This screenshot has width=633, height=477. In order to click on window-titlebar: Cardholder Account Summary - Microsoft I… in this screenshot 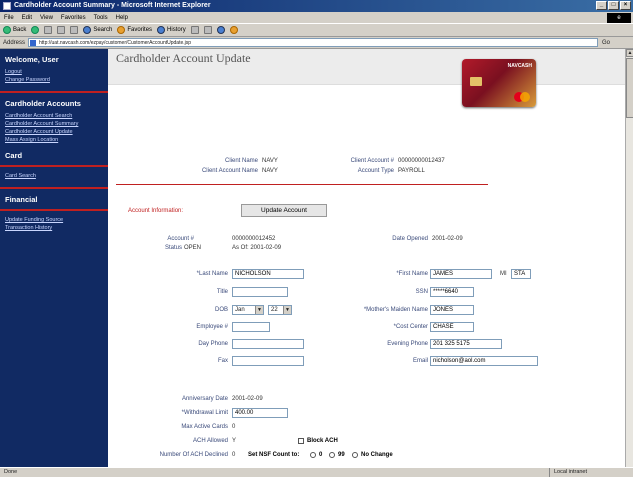, I will do `click(316, 6)`.